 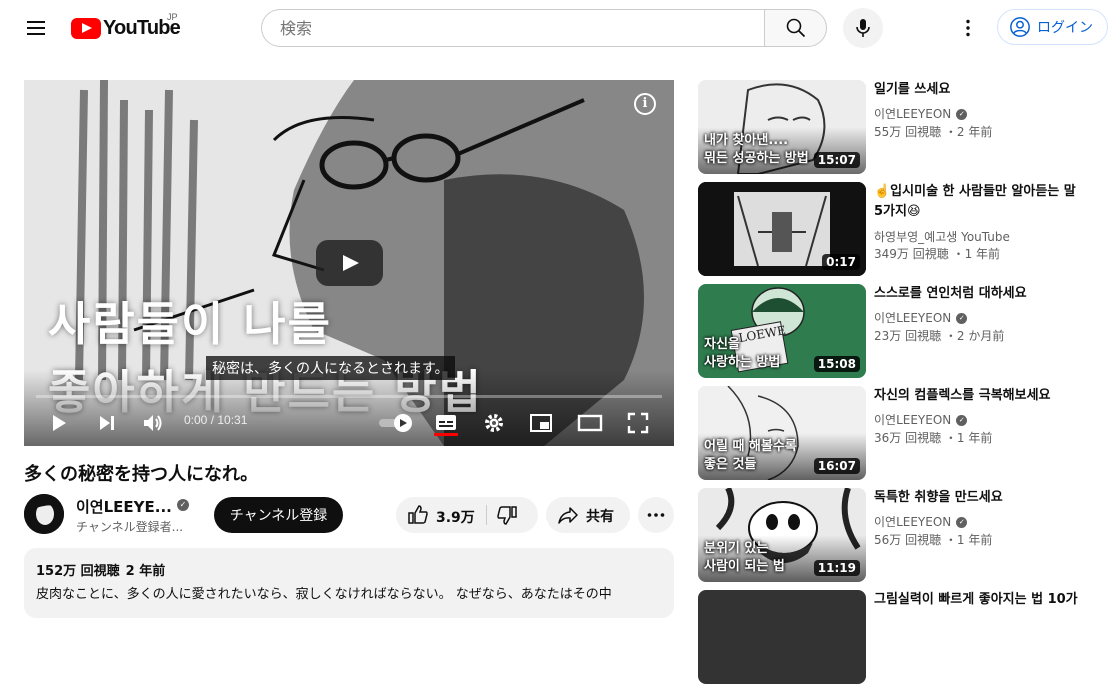 I want to click on settings-button, so click(x=494, y=423).